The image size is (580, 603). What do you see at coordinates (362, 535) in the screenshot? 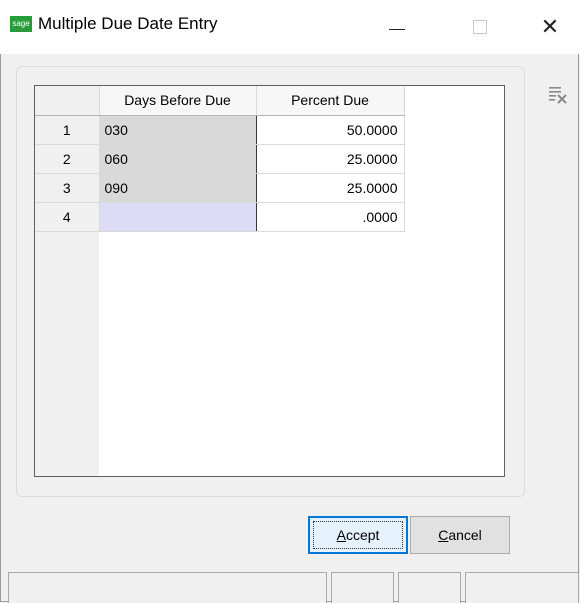
I see `accept-label: ccept` at bounding box center [362, 535].